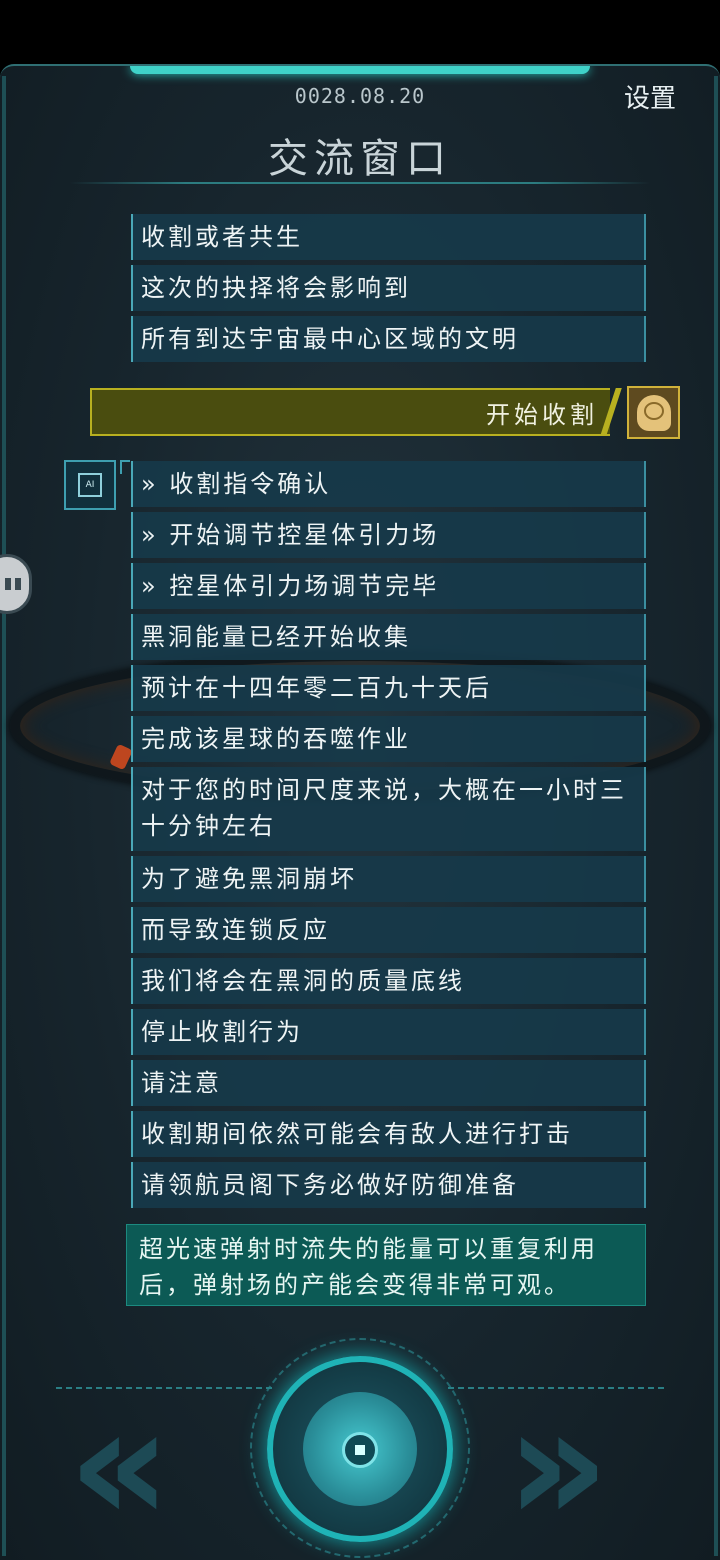  I want to click on player-choice-bubble: 开始收割, so click(350, 412).